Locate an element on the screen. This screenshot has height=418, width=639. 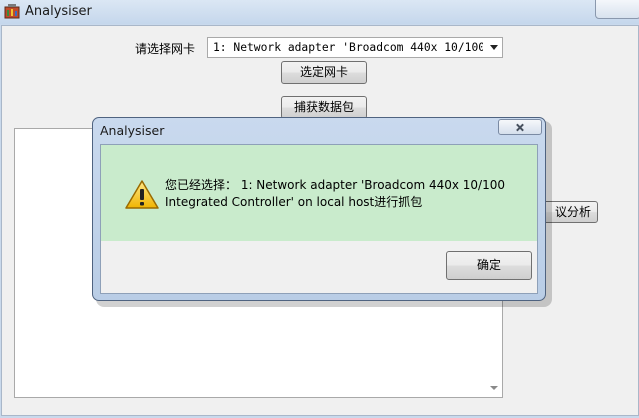
warning-icon is located at coordinates (142, 194).